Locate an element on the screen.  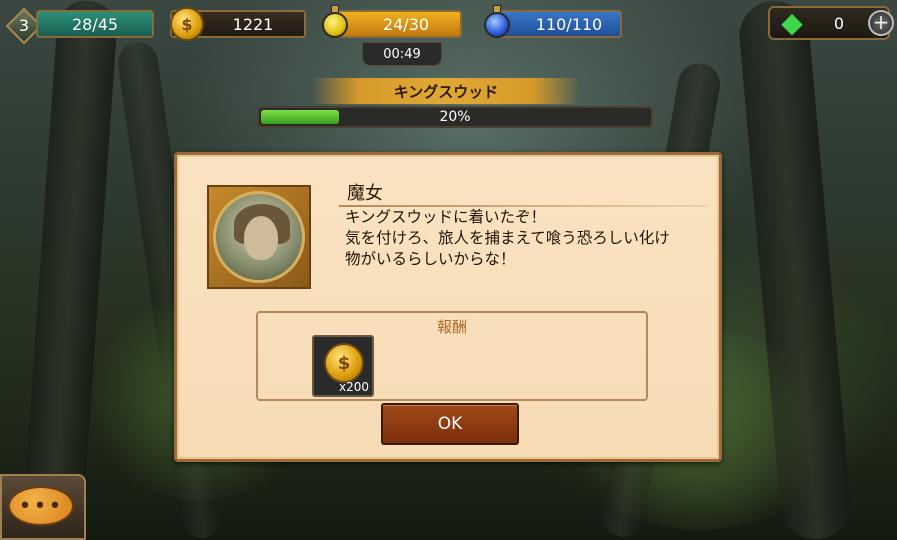
yellow-potion-icon is located at coordinates (335, 23).